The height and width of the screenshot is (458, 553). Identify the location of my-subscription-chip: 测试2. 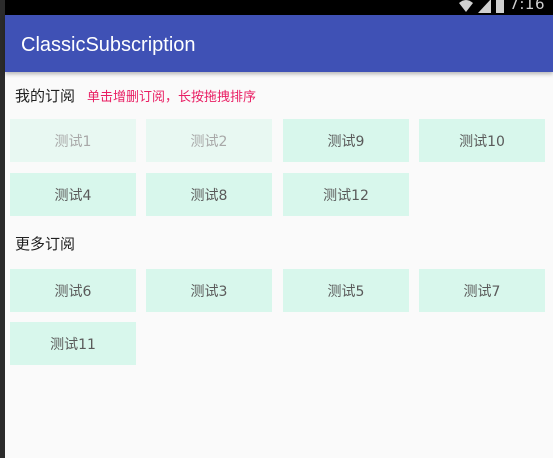
(209, 140).